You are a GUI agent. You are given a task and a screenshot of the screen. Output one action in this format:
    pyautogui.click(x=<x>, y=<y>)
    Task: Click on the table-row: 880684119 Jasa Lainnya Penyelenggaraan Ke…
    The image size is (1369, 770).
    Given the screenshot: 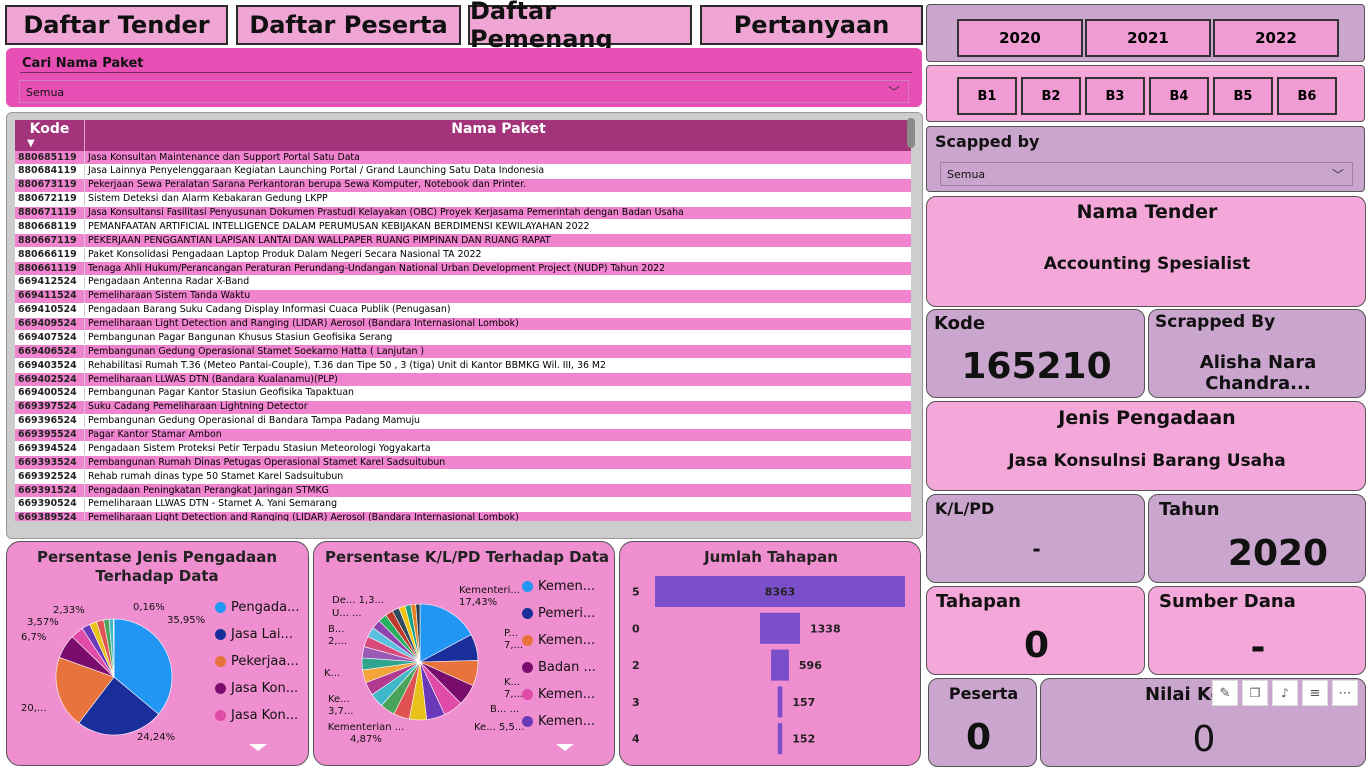 What is the action you would take?
    pyautogui.click(x=463, y=171)
    